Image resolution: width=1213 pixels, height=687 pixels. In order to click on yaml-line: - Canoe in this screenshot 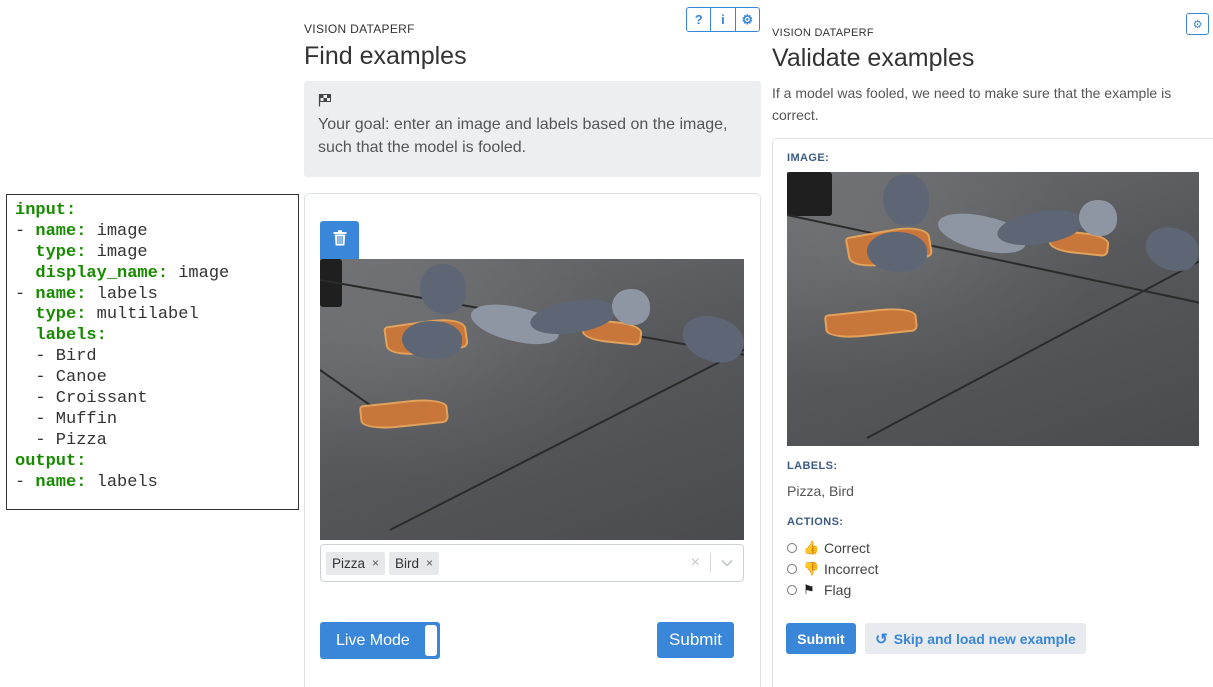, I will do `click(61, 378)`.